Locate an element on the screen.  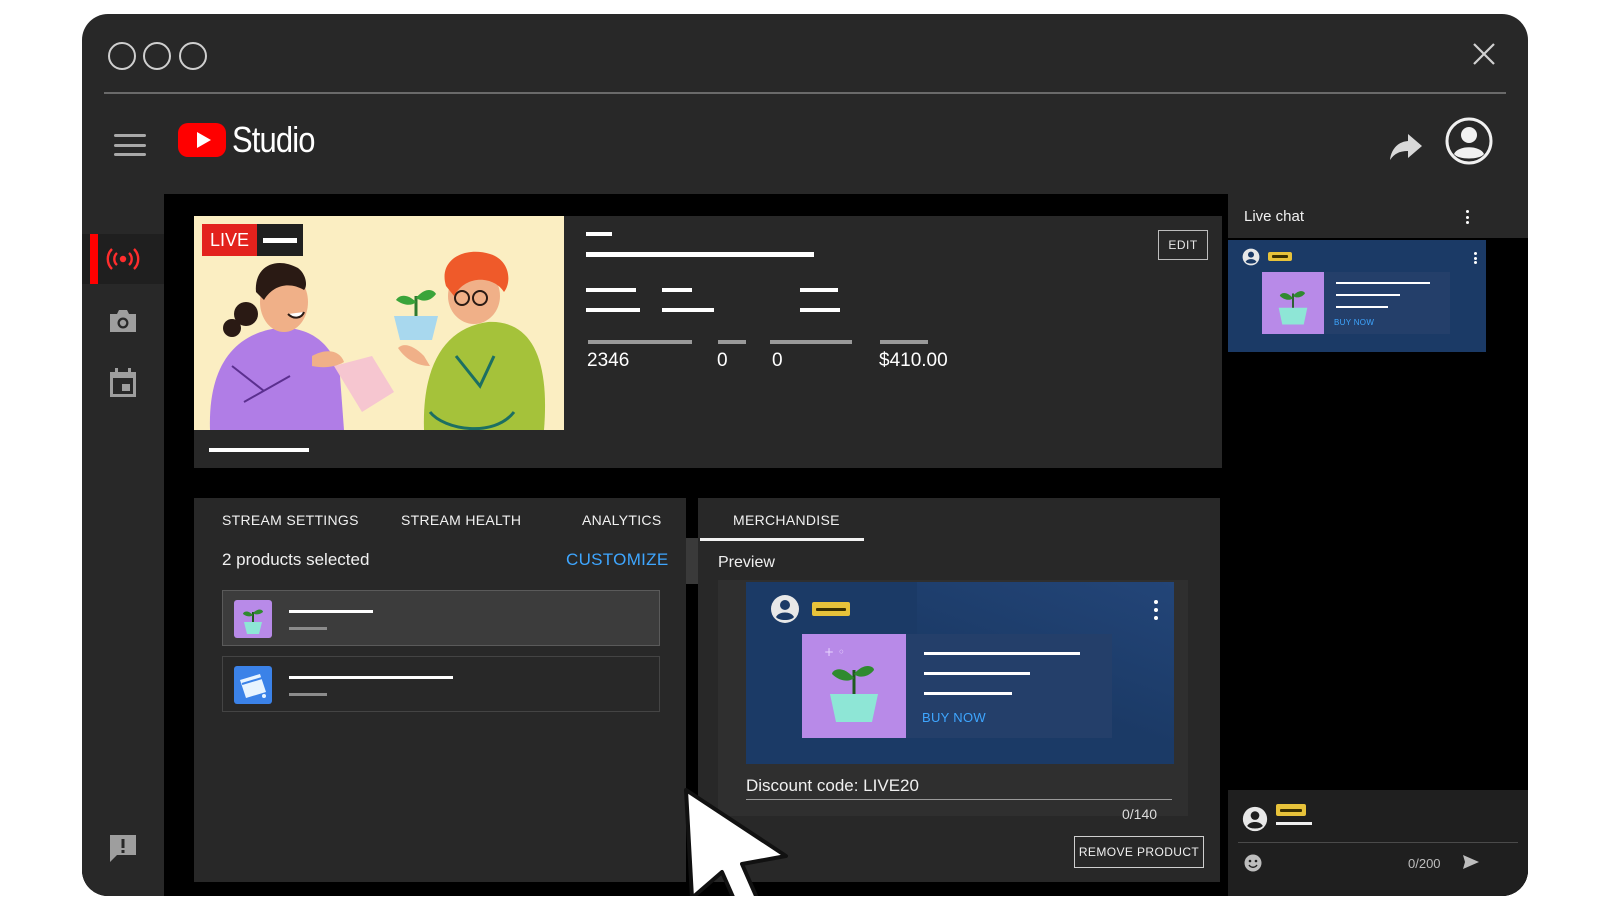
camera-icon is located at coordinates (123, 321).